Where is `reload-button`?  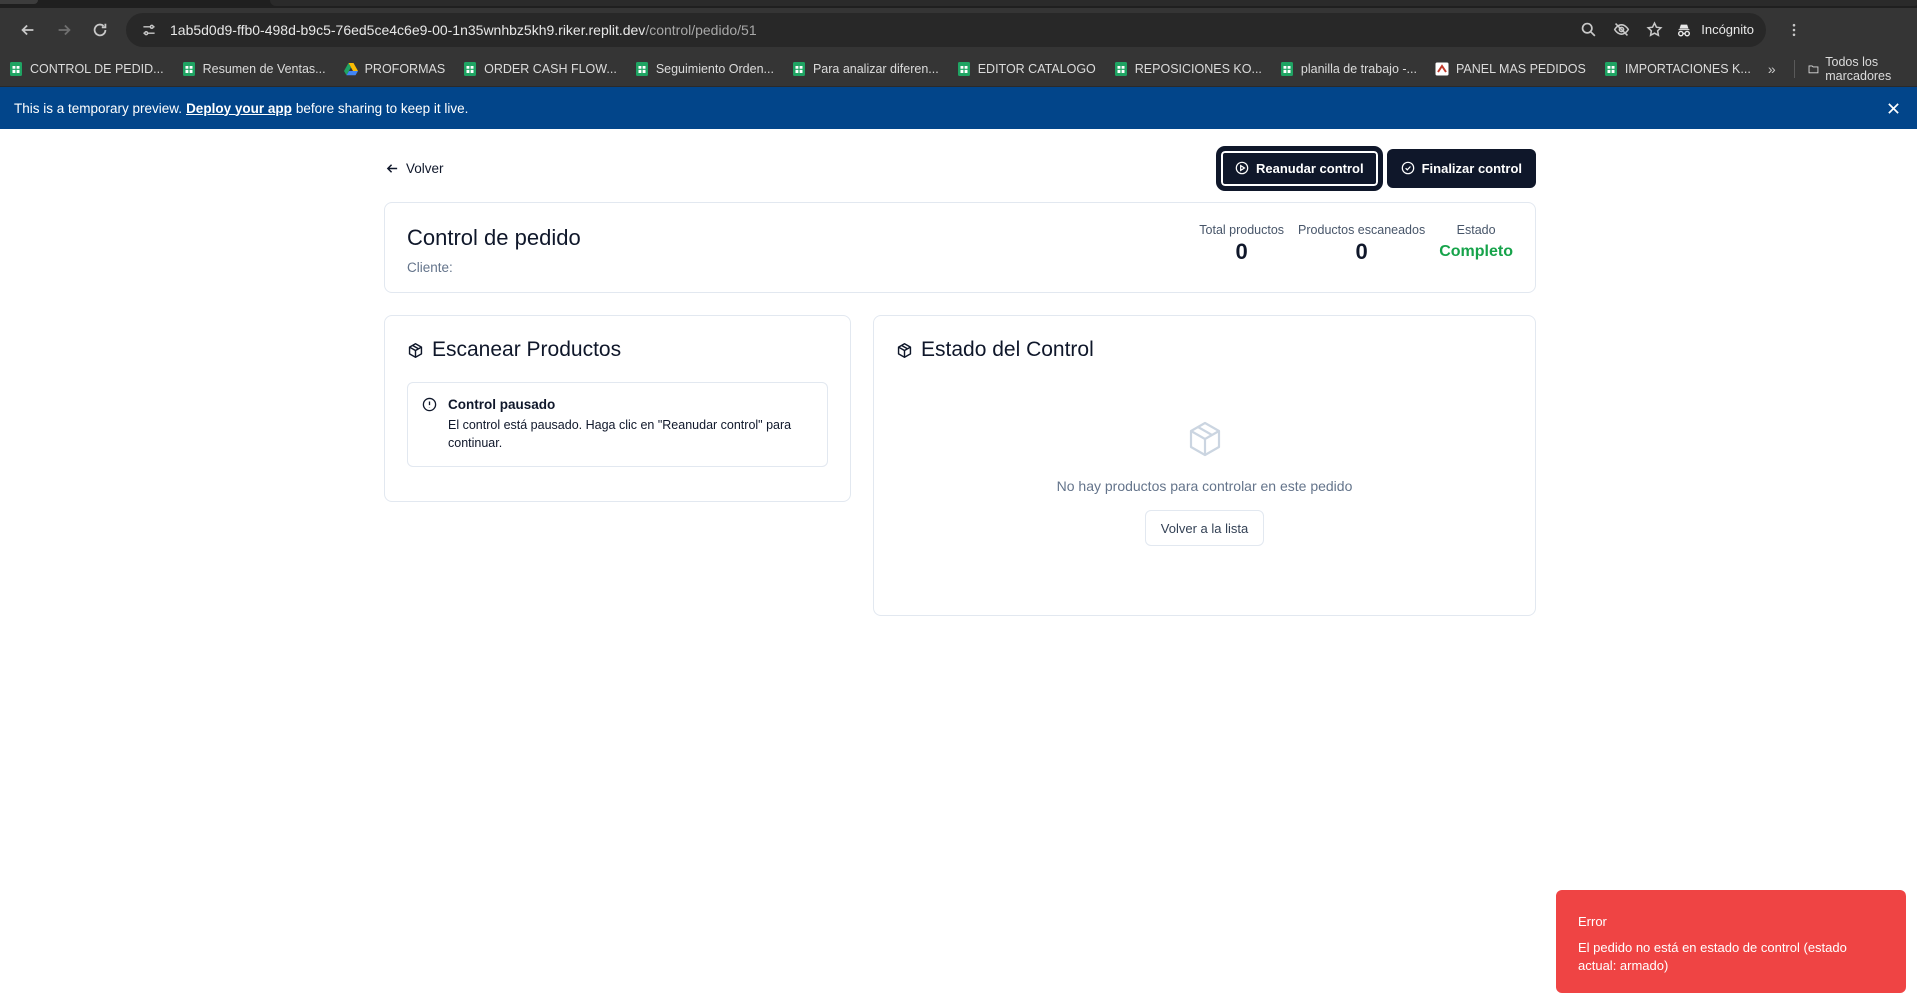 reload-button is located at coordinates (100, 30).